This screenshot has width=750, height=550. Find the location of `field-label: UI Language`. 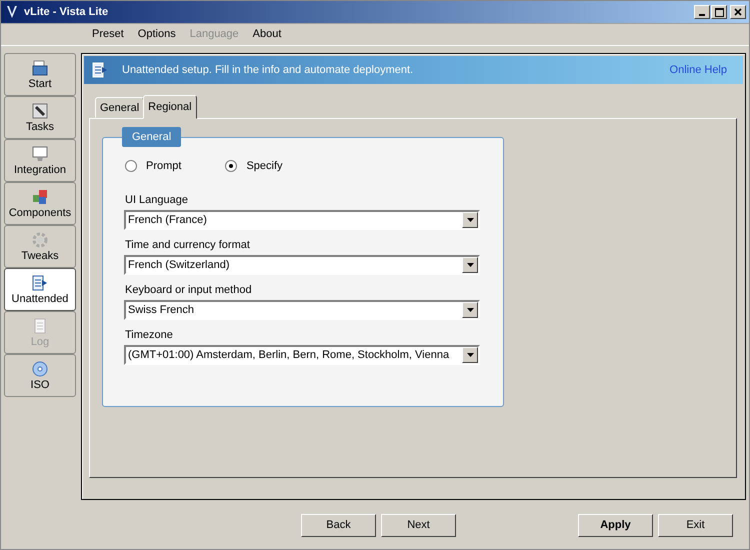

field-label: UI Language is located at coordinates (157, 200).